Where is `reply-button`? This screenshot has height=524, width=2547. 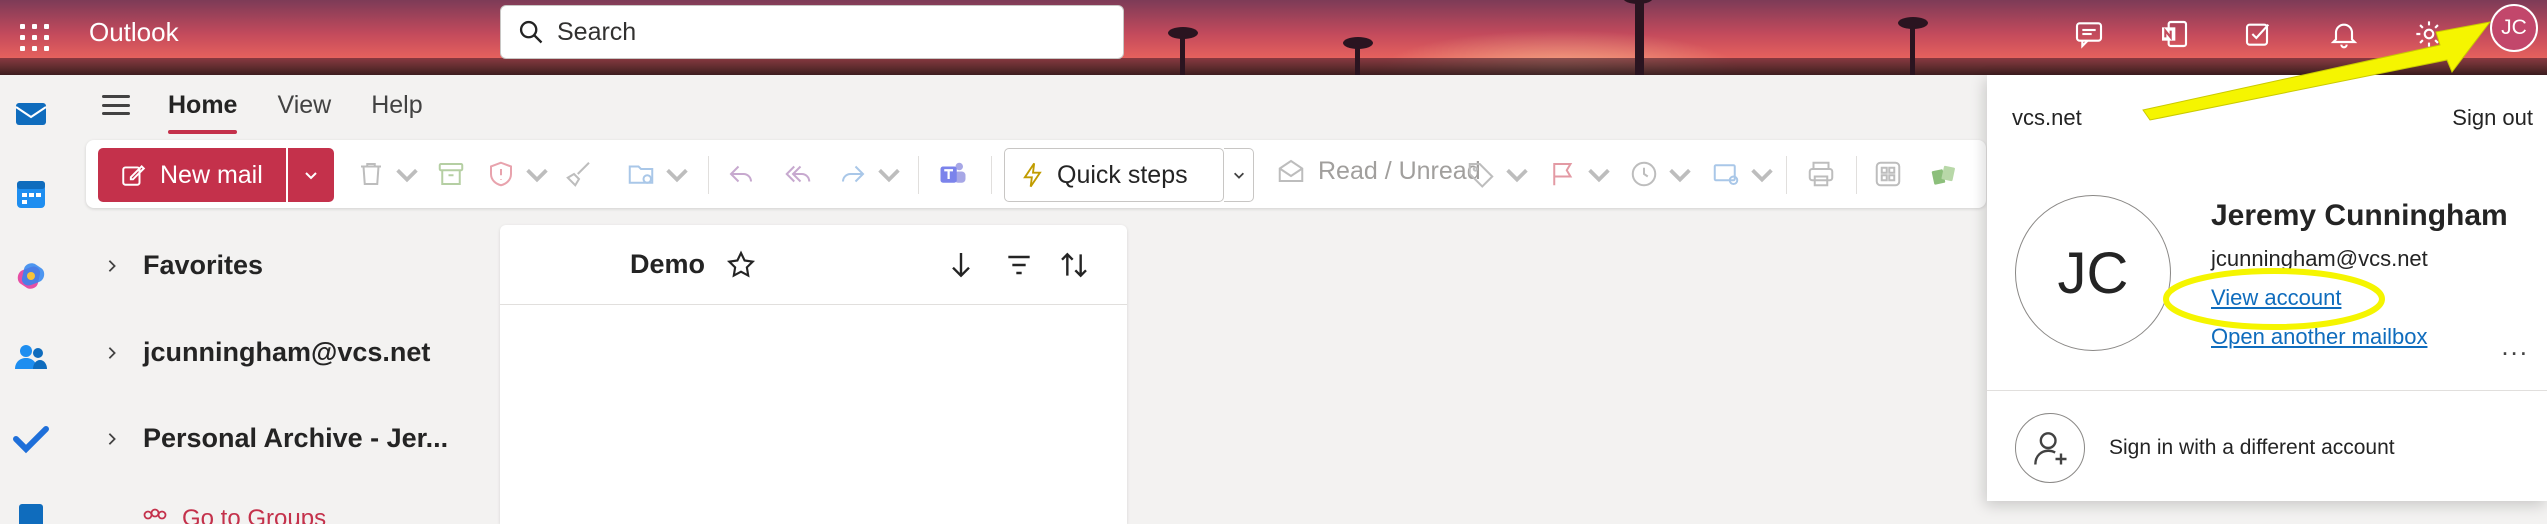 reply-button is located at coordinates (741, 174).